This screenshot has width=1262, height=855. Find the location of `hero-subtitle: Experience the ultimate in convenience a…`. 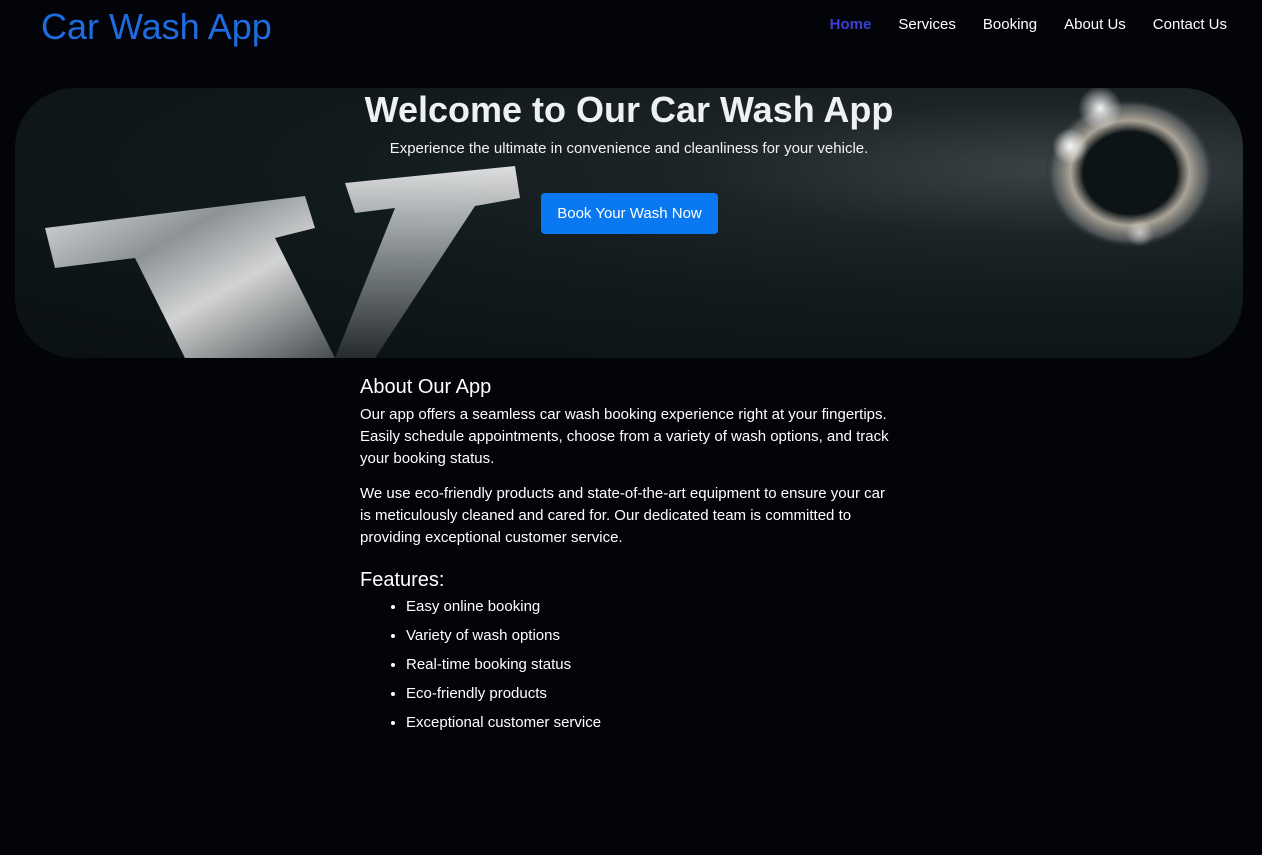

hero-subtitle: Experience the ultimate in convenience a… is located at coordinates (629, 148).